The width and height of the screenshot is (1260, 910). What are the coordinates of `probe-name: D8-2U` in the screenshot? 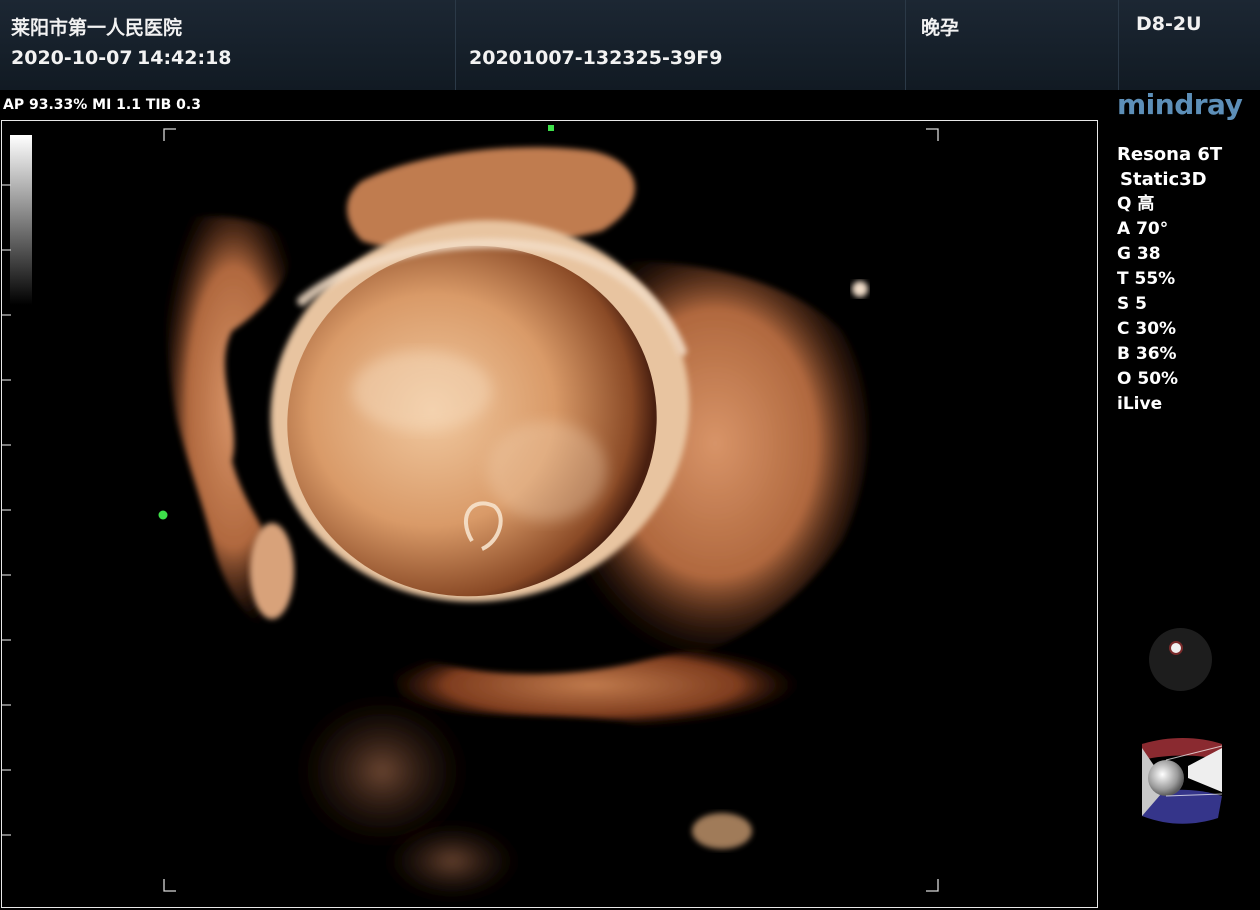 It's located at (1169, 24).